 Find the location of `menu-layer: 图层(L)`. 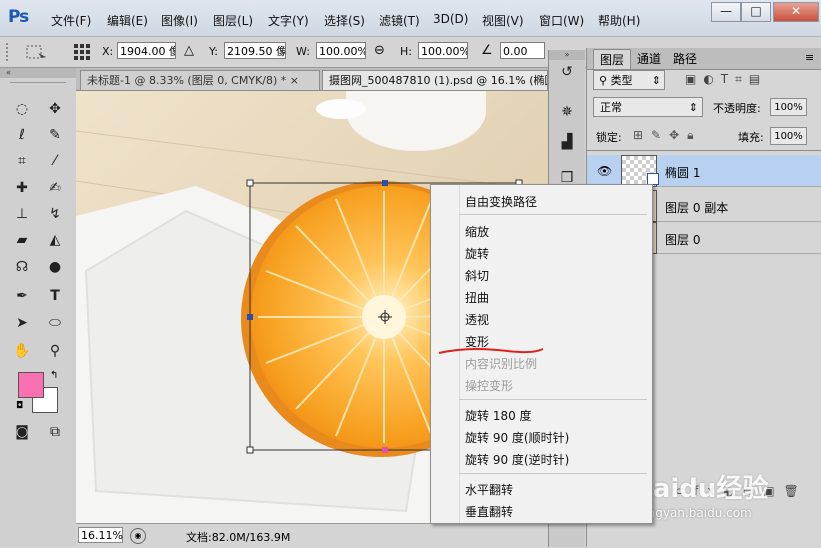

menu-layer: 图层(L) is located at coordinates (233, 20).